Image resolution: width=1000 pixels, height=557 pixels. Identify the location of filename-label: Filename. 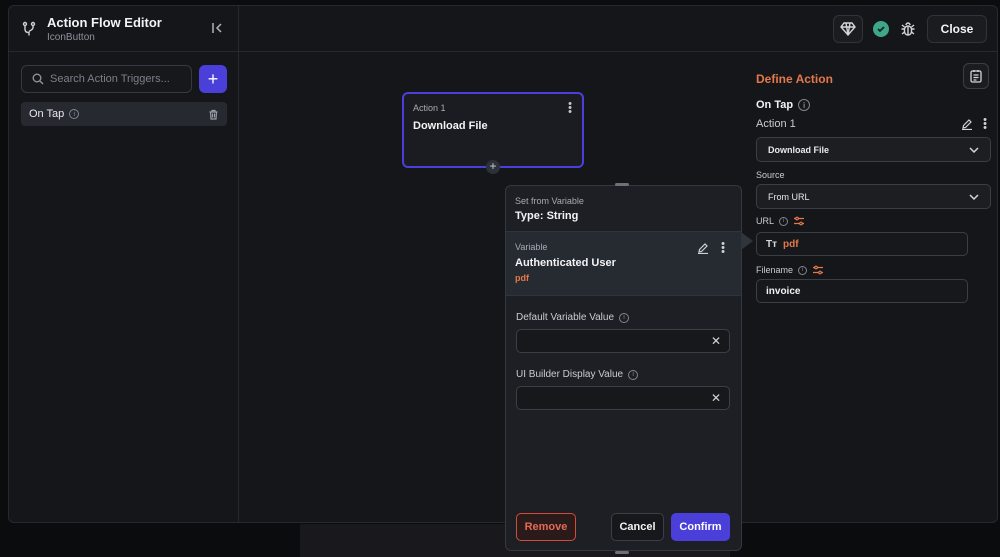
(775, 270).